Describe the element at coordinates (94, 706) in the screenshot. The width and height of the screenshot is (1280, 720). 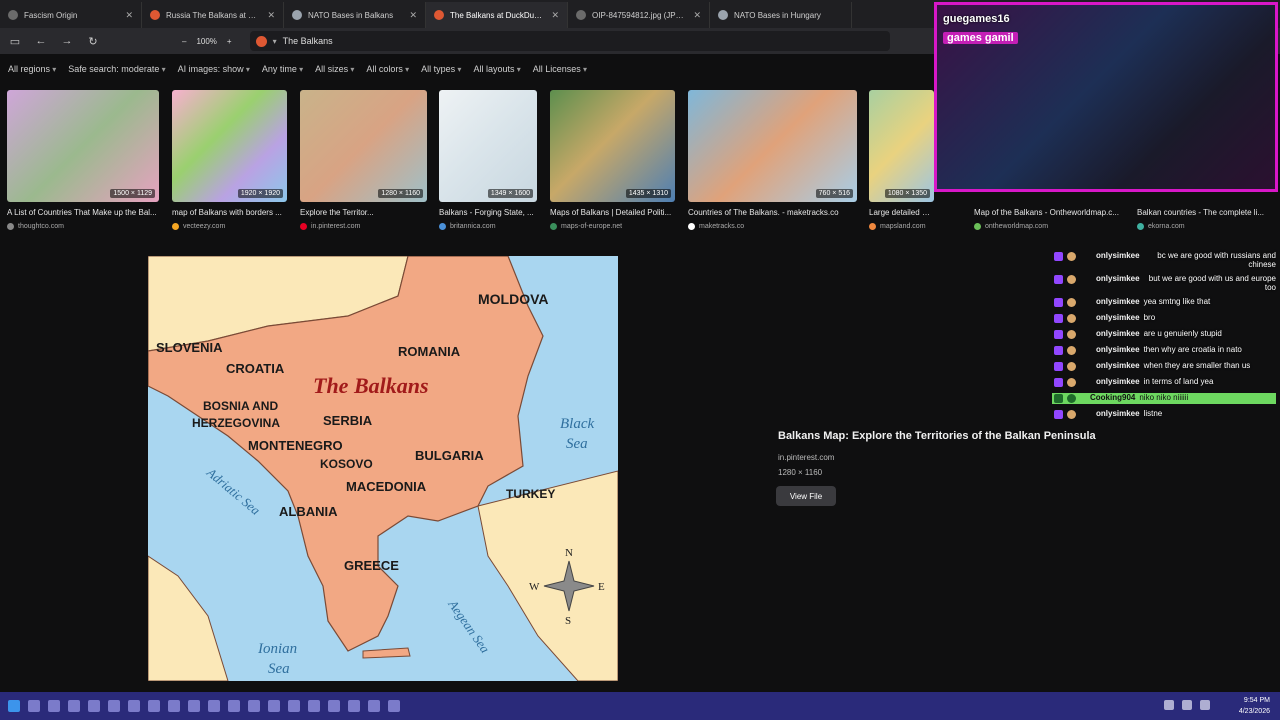
I see `firefox-icon` at that location.